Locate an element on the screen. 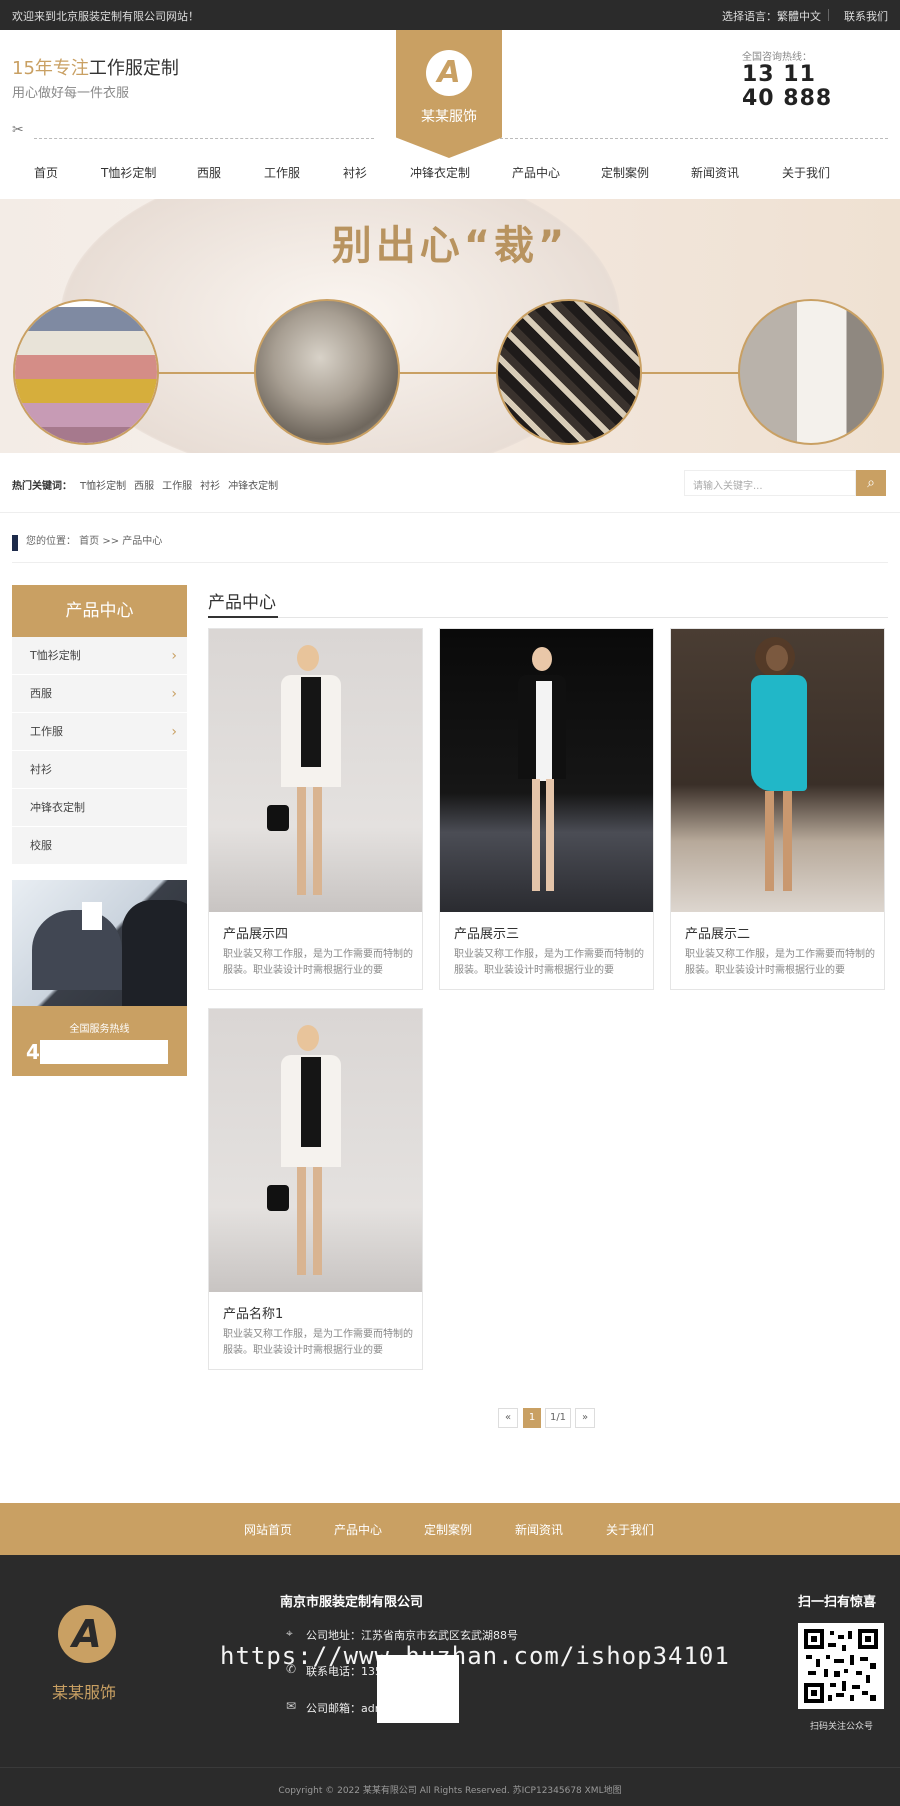  banner-circle-silk is located at coordinates (327, 372).